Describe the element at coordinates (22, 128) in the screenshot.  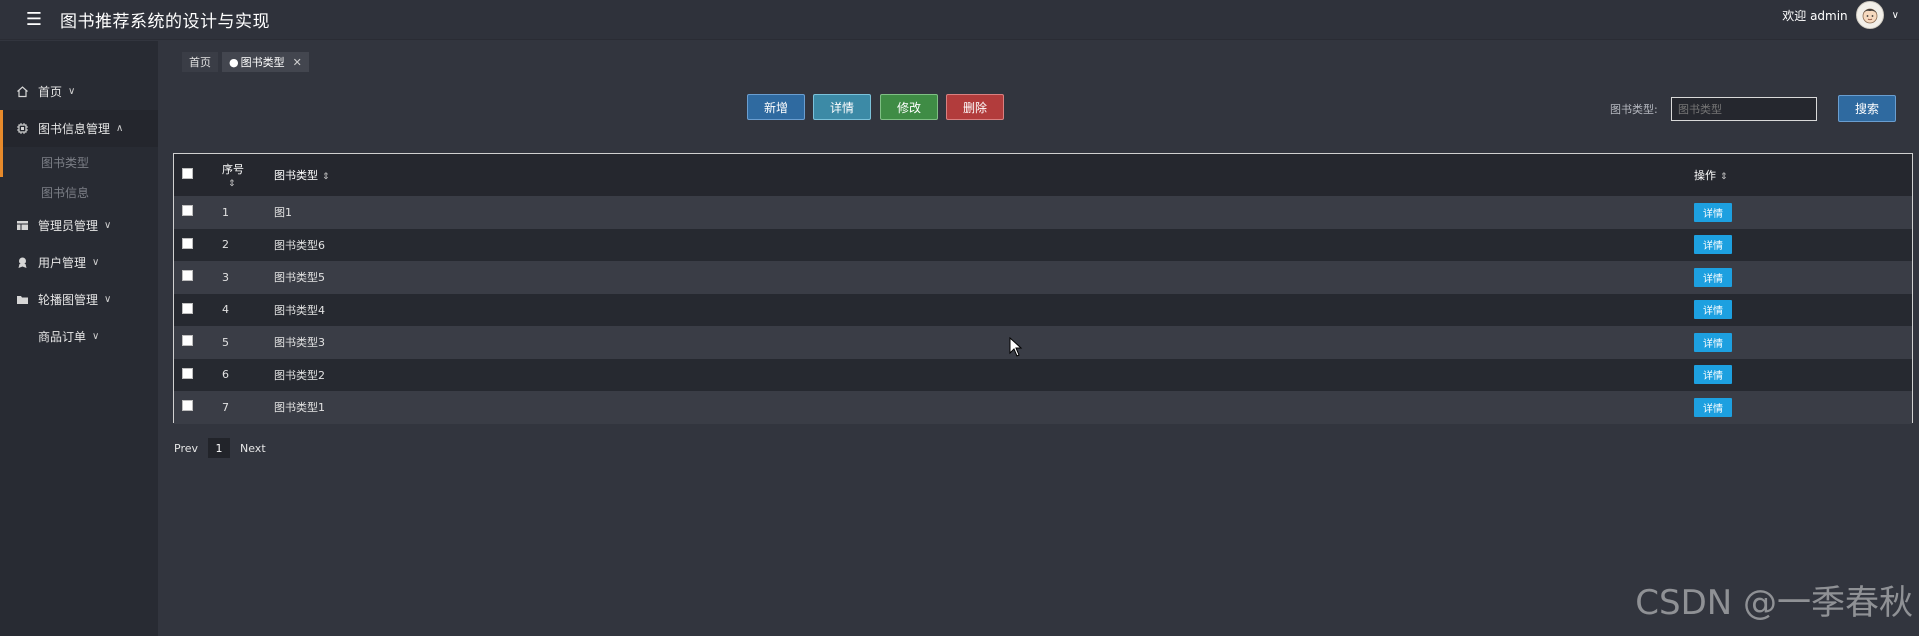
I see `chip-icon` at that location.